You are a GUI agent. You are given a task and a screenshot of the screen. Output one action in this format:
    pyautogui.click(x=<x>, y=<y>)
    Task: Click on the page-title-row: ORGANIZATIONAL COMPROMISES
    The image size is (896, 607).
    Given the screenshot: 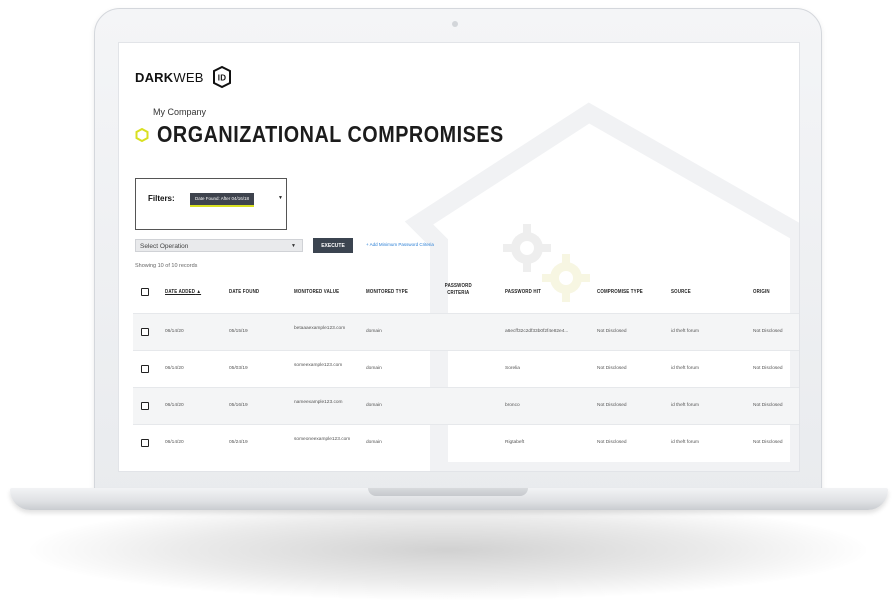 What is the action you would take?
    pyautogui.click(x=347, y=134)
    